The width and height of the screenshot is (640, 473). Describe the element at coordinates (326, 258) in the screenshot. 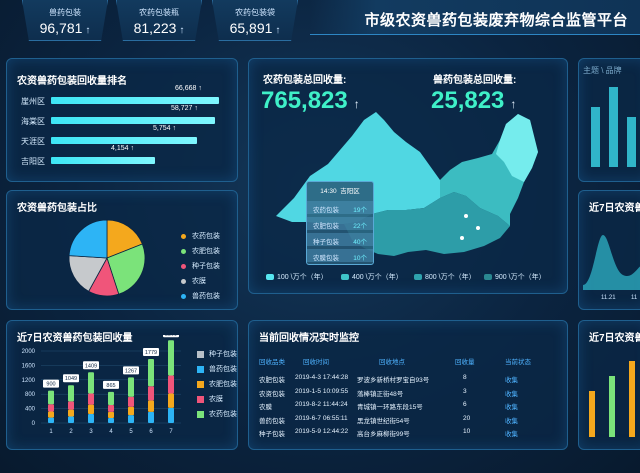

I see `tooltip-row-label: 农膜包装` at that location.